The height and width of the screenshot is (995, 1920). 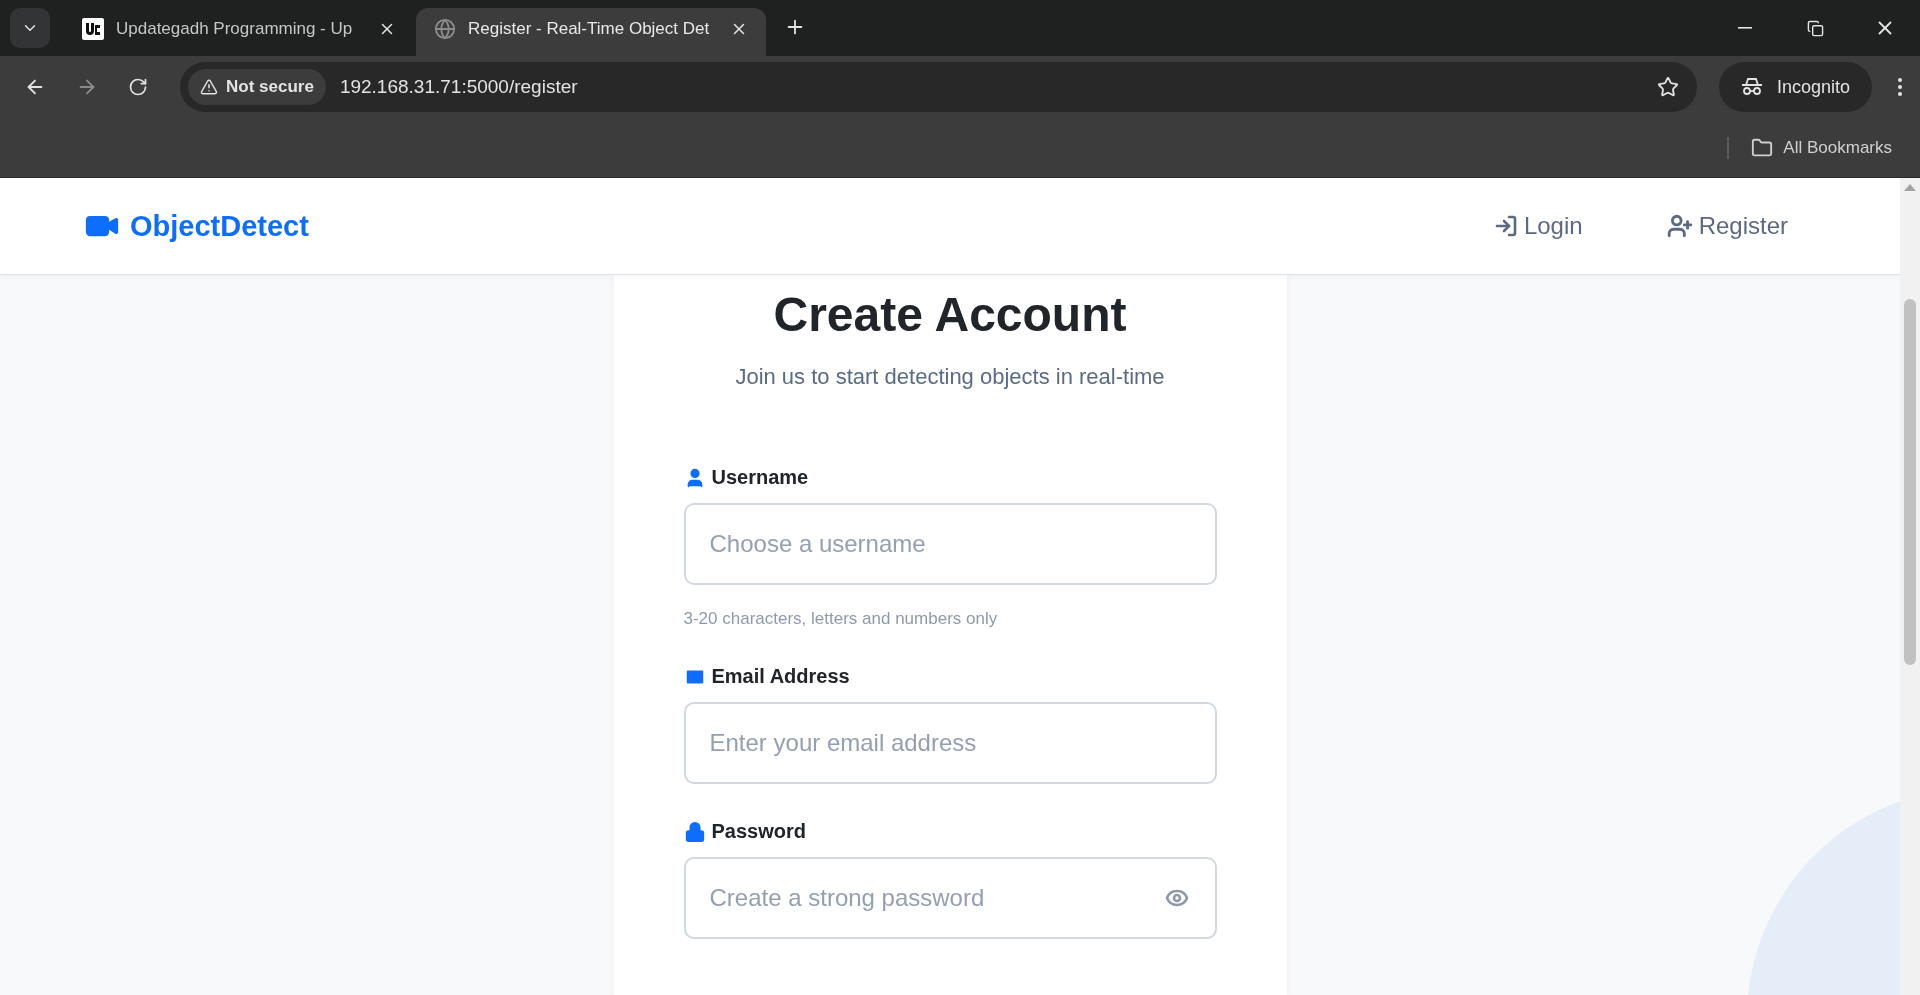 I want to click on tab-title: Register - Real-Time Object Det, so click(x=589, y=29).